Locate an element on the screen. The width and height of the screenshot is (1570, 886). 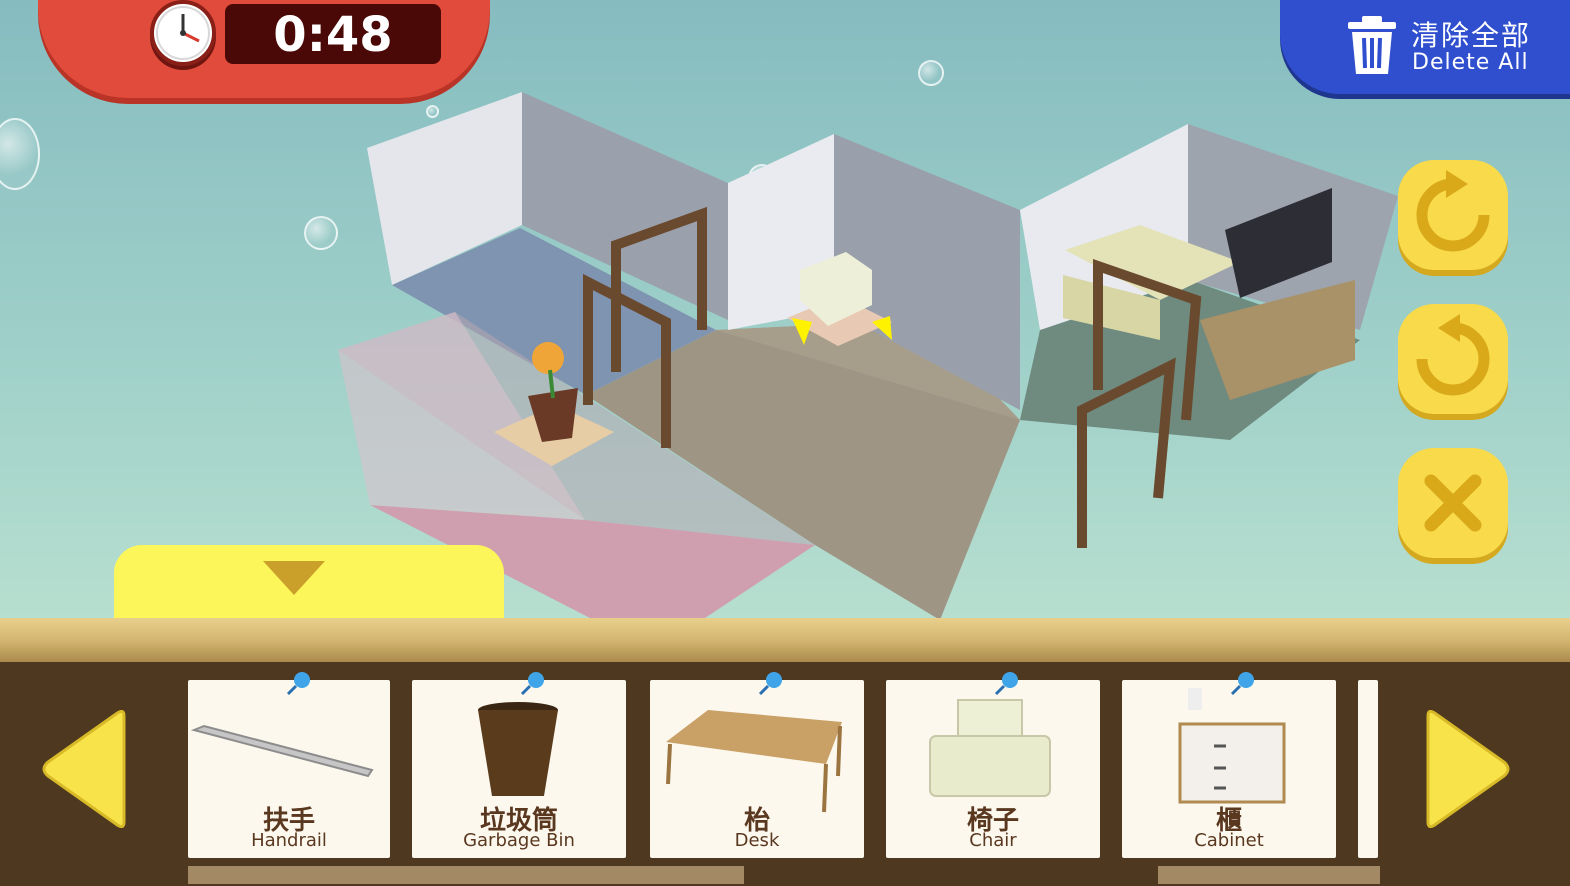
item-card-chair: 椅子 Chair is located at coordinates (993, 765).